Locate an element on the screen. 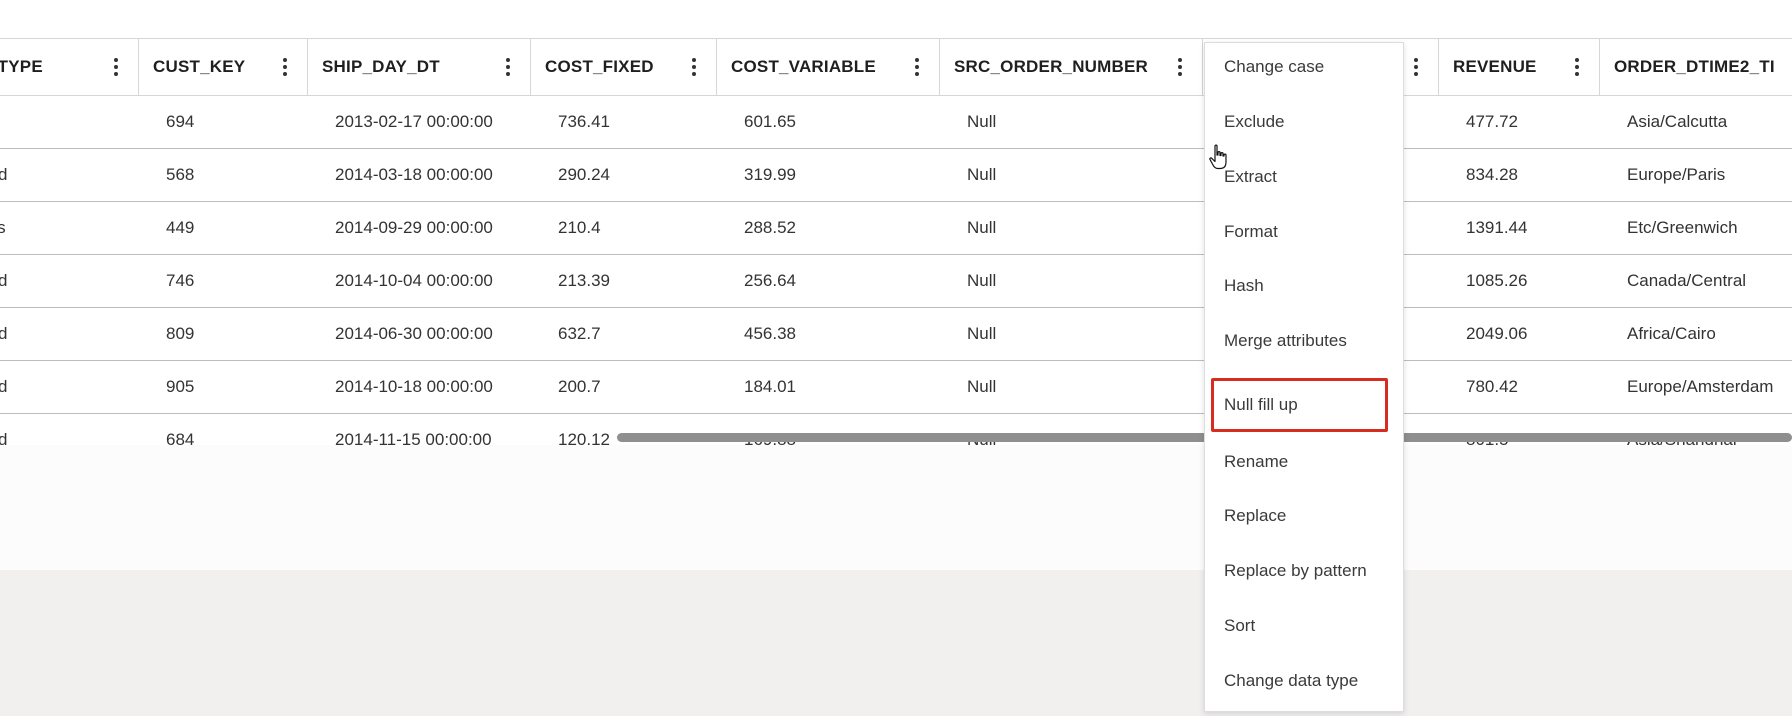 The width and height of the screenshot is (1792, 716). table-cell: 210.4 is located at coordinates (579, 227).